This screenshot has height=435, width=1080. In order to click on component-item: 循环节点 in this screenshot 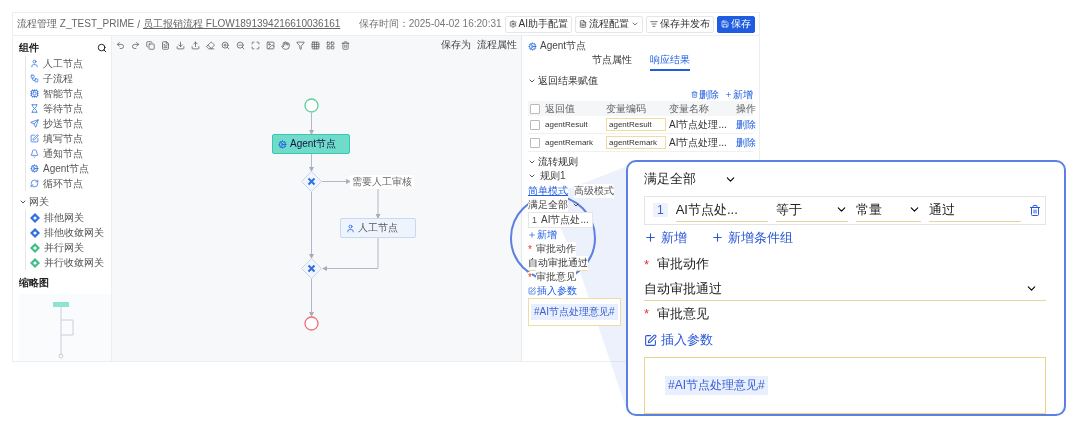, I will do `click(68, 183)`.